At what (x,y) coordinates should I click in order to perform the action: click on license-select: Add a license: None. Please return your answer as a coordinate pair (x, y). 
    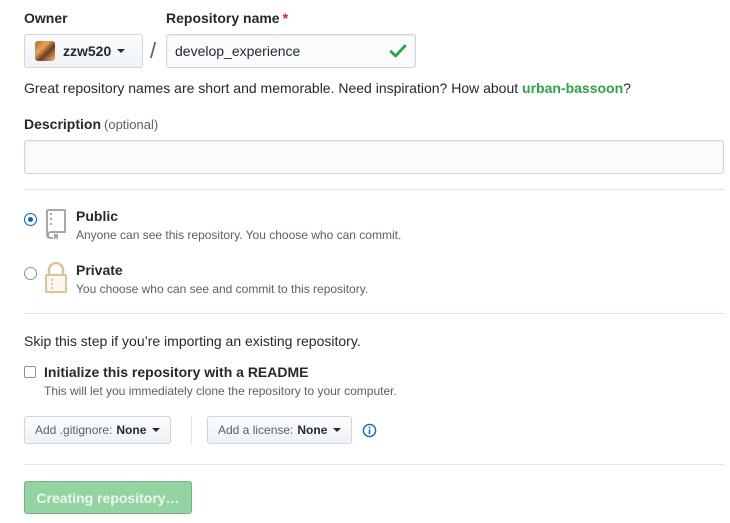
    Looking at the image, I should click on (280, 430).